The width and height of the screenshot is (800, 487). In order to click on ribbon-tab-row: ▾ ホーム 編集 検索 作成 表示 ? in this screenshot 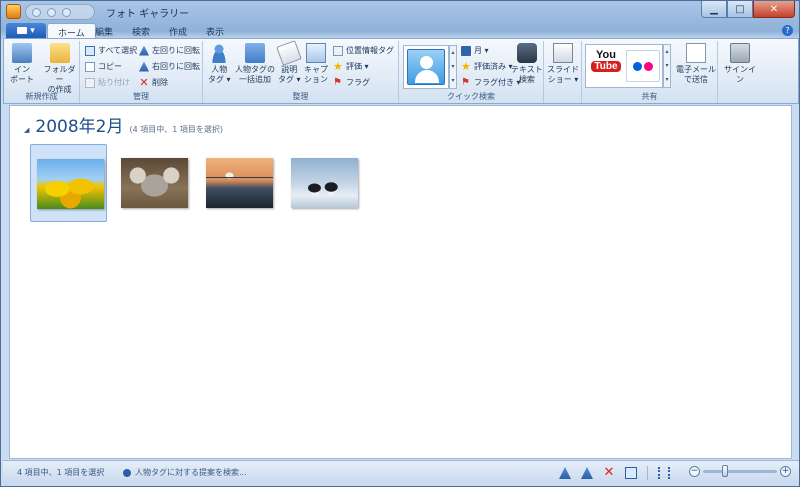, I will do `click(401, 30)`.